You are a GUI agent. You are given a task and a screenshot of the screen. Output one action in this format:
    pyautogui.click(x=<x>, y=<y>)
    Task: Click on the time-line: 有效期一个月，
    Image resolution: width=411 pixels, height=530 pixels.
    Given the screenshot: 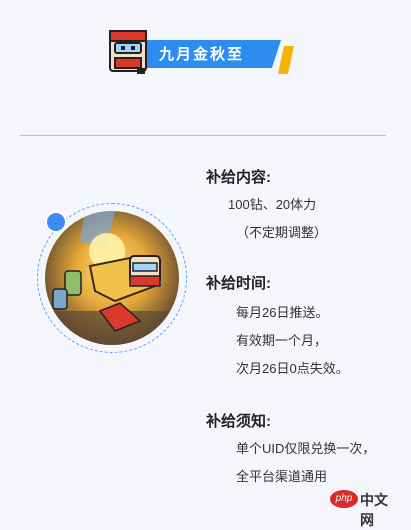 What is the action you would take?
    pyautogui.click(x=282, y=340)
    